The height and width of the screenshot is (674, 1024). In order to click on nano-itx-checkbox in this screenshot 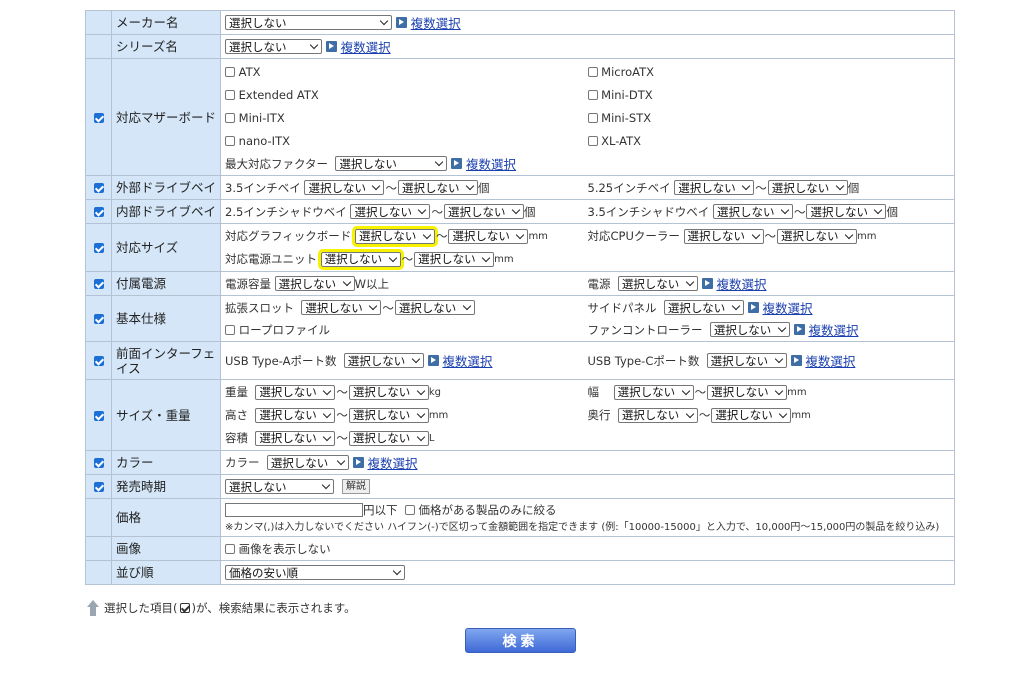, I will do `click(230, 140)`.